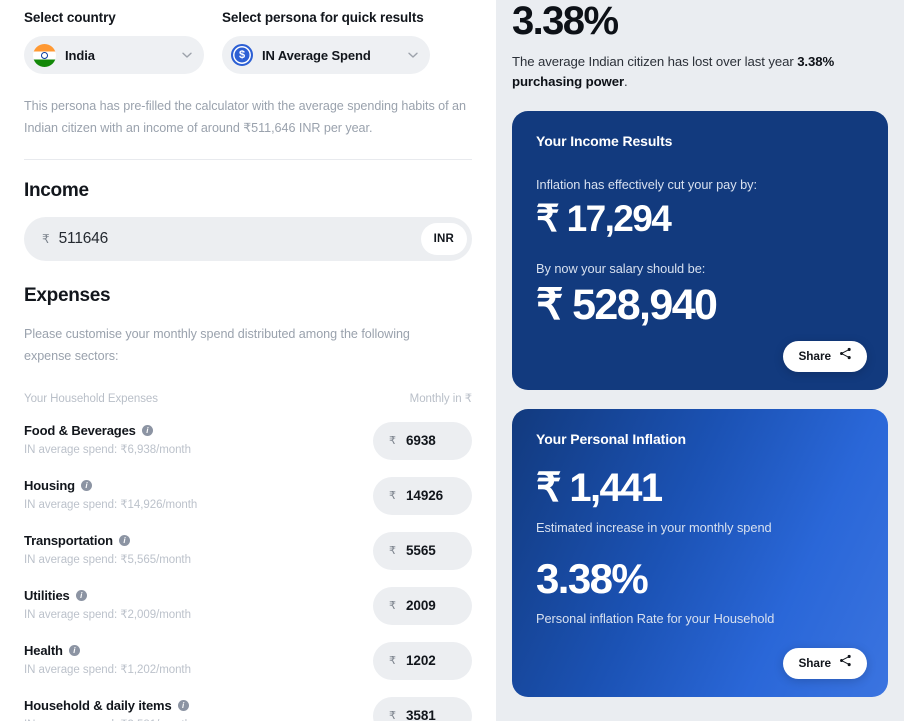 Image resolution: width=904 pixels, height=721 pixels. Describe the element at coordinates (421, 714) in the screenshot. I see `expense-amount-value: 3581` at that location.